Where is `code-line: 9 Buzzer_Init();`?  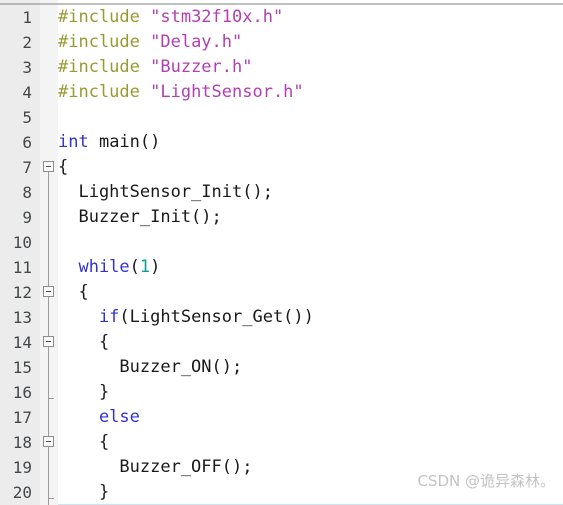
code-line: 9 Buzzer_Init(); is located at coordinates (281, 217).